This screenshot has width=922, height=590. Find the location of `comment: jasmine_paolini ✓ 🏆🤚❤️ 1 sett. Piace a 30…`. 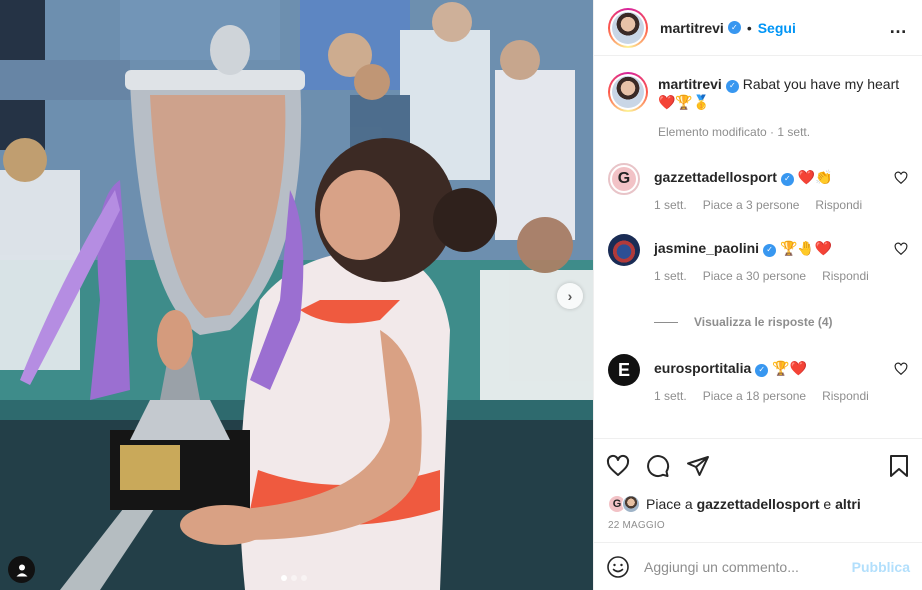

comment: jasmine_paolini ✓ 🏆🤚❤️ 1 sett. Piace a 30… is located at coordinates (758, 259).